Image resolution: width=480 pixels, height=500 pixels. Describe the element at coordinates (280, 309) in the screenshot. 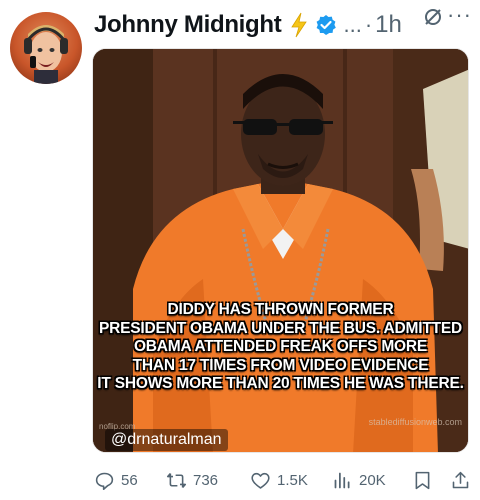

I see `caption-line: DIDDY HAS THROWN FORMER` at that location.